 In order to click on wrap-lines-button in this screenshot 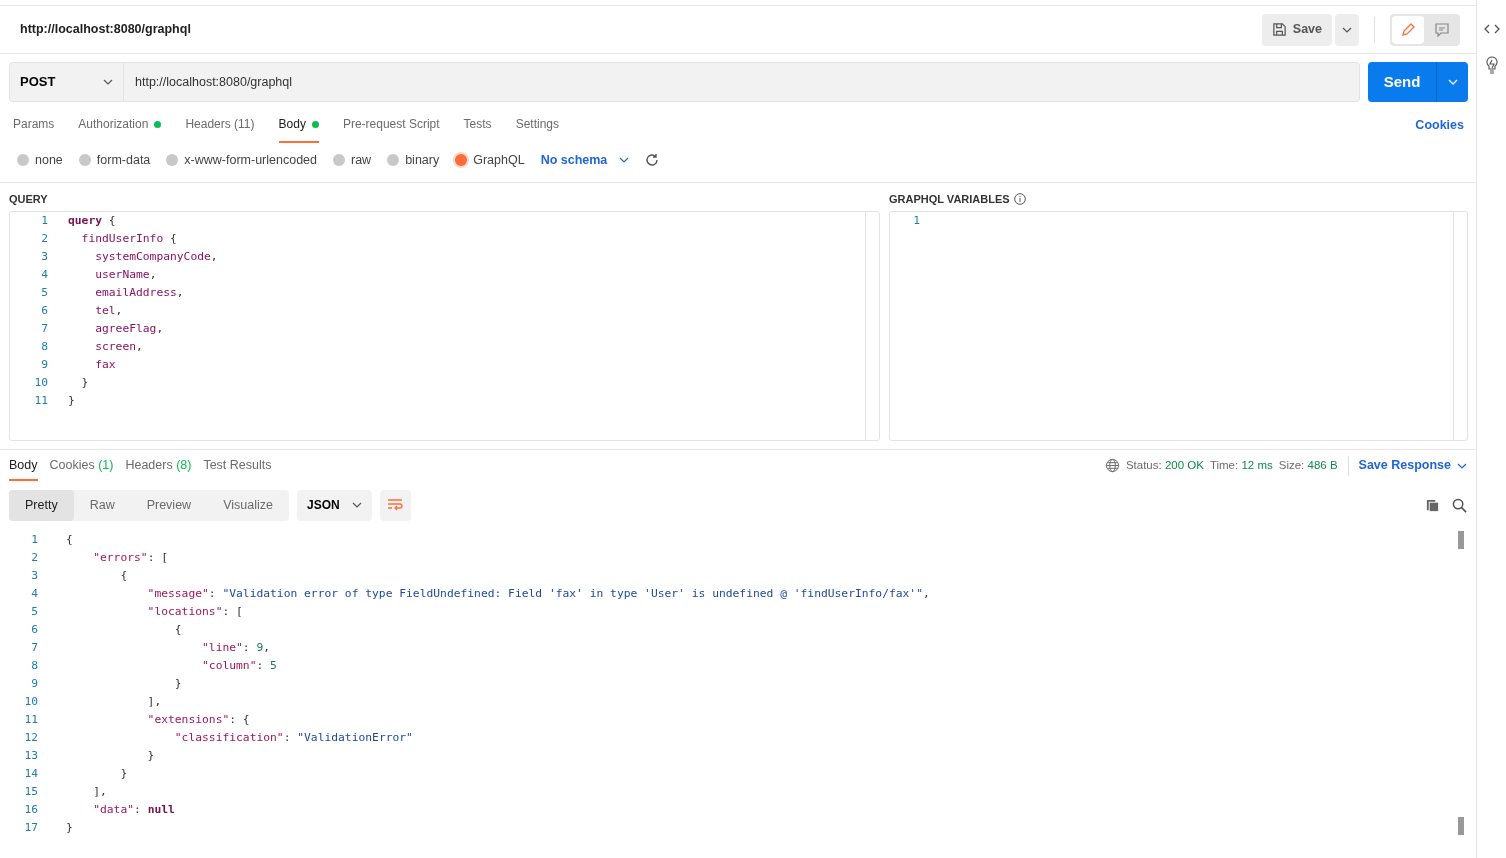, I will do `click(395, 505)`.